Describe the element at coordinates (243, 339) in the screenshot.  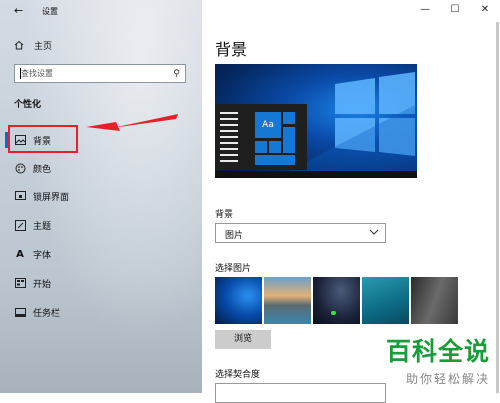
I see `browse-button: 浏览` at that location.